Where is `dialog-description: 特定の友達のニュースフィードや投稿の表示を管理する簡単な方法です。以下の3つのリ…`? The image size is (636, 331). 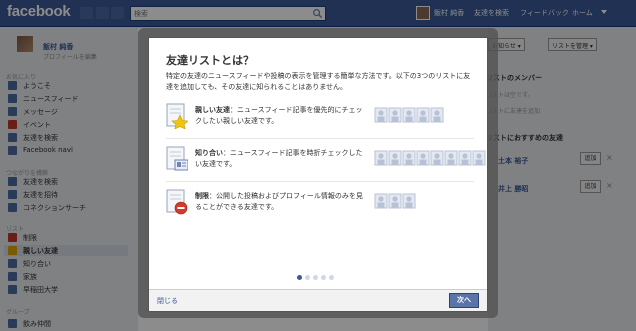
dialog-description: 特定の友達のニュースフィードや投稿の表示を管理する簡単な方法です。以下の3つのリ… is located at coordinates (318, 81).